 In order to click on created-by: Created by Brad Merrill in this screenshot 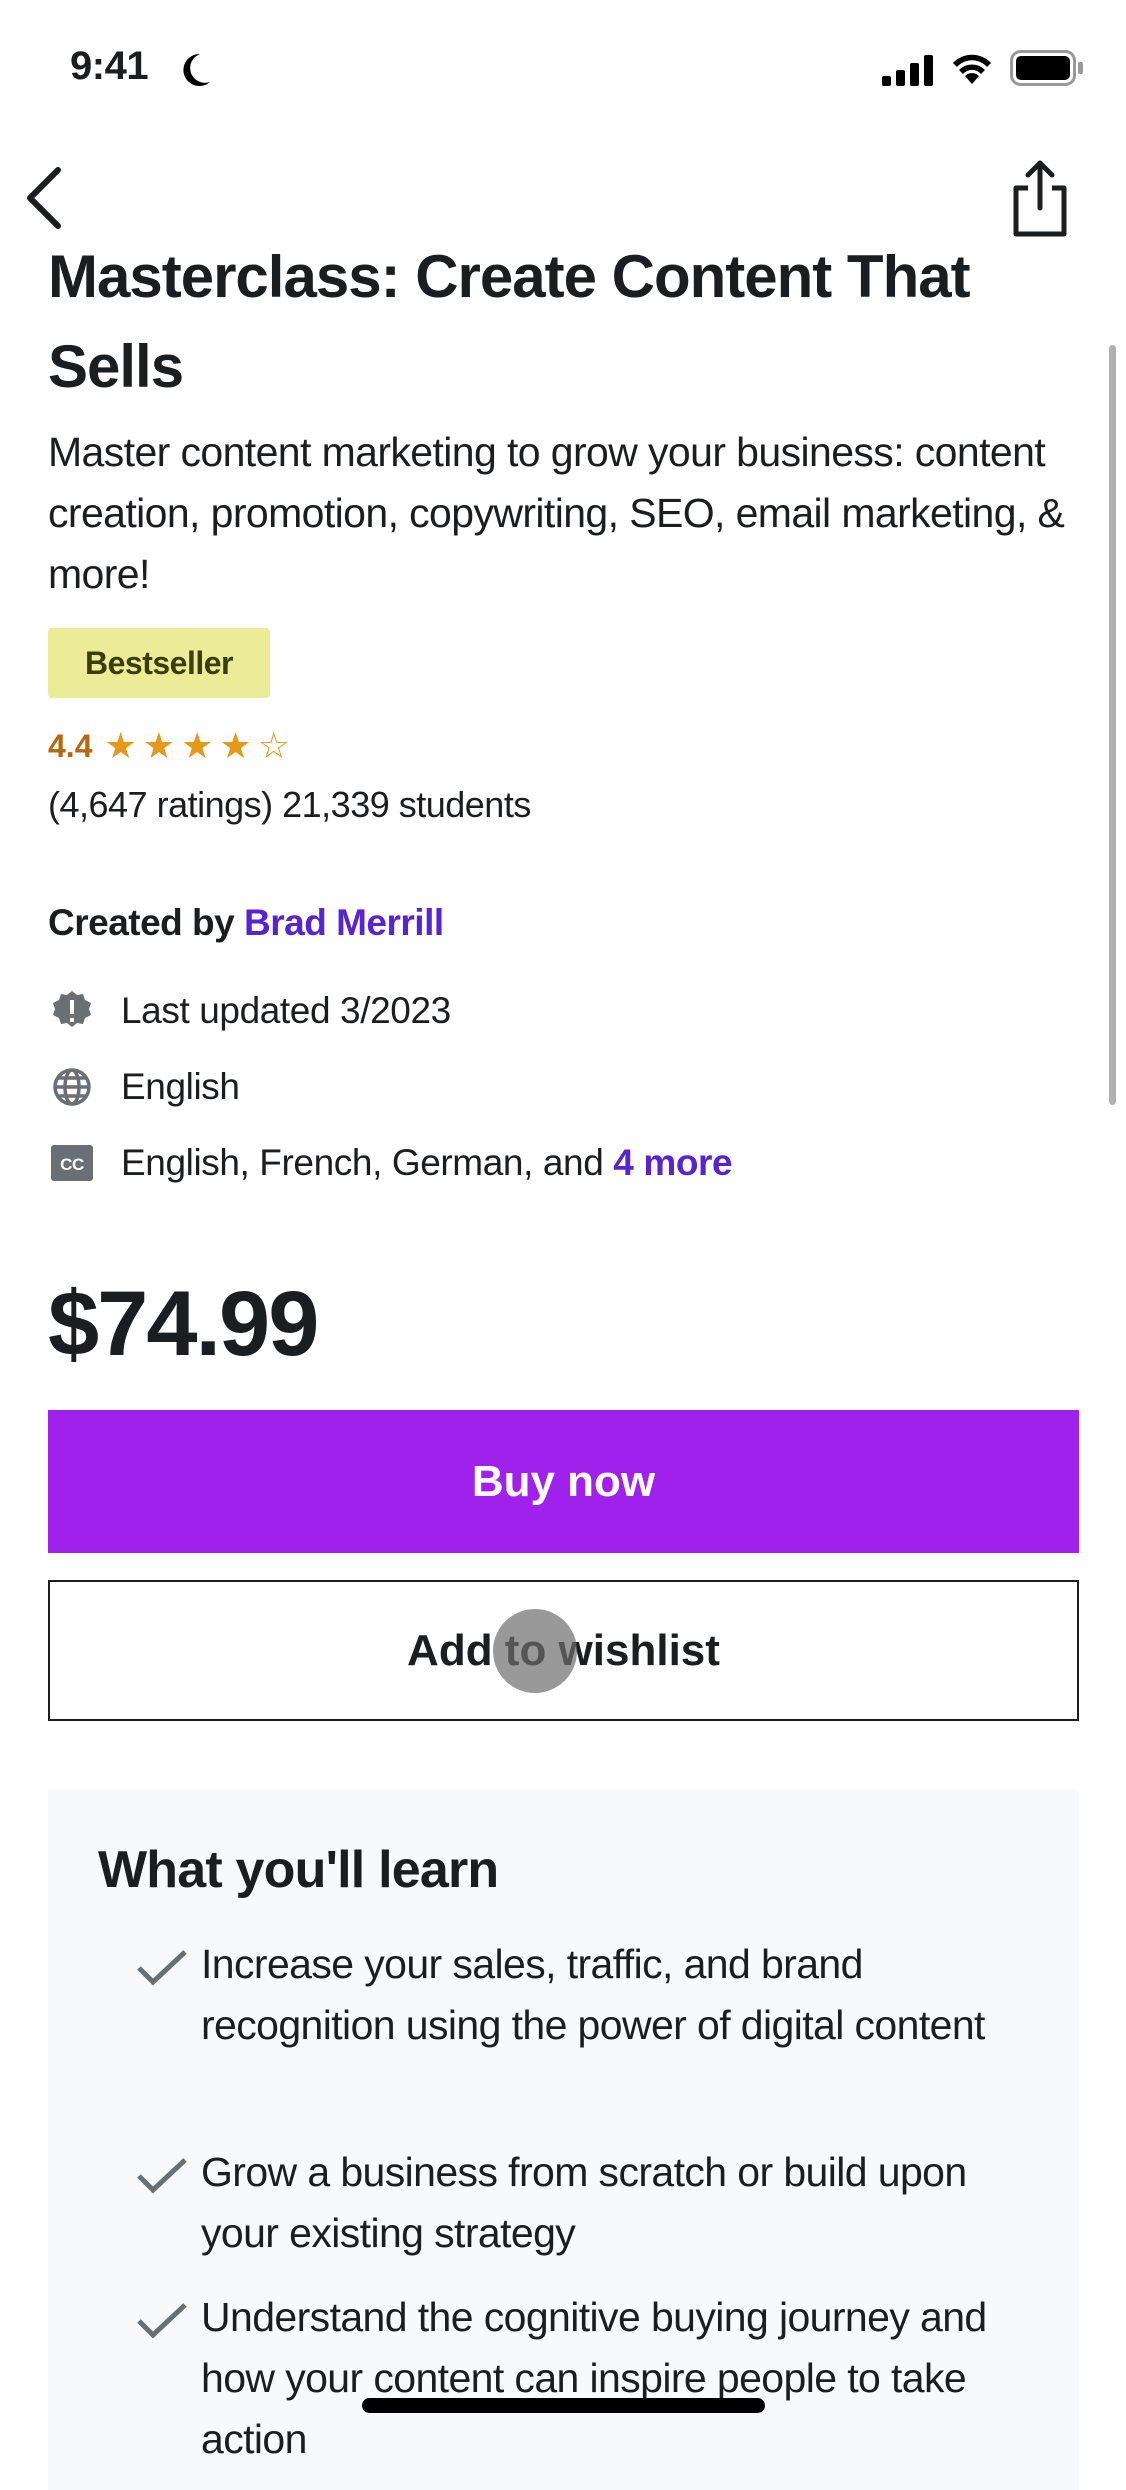, I will do `click(246, 923)`.